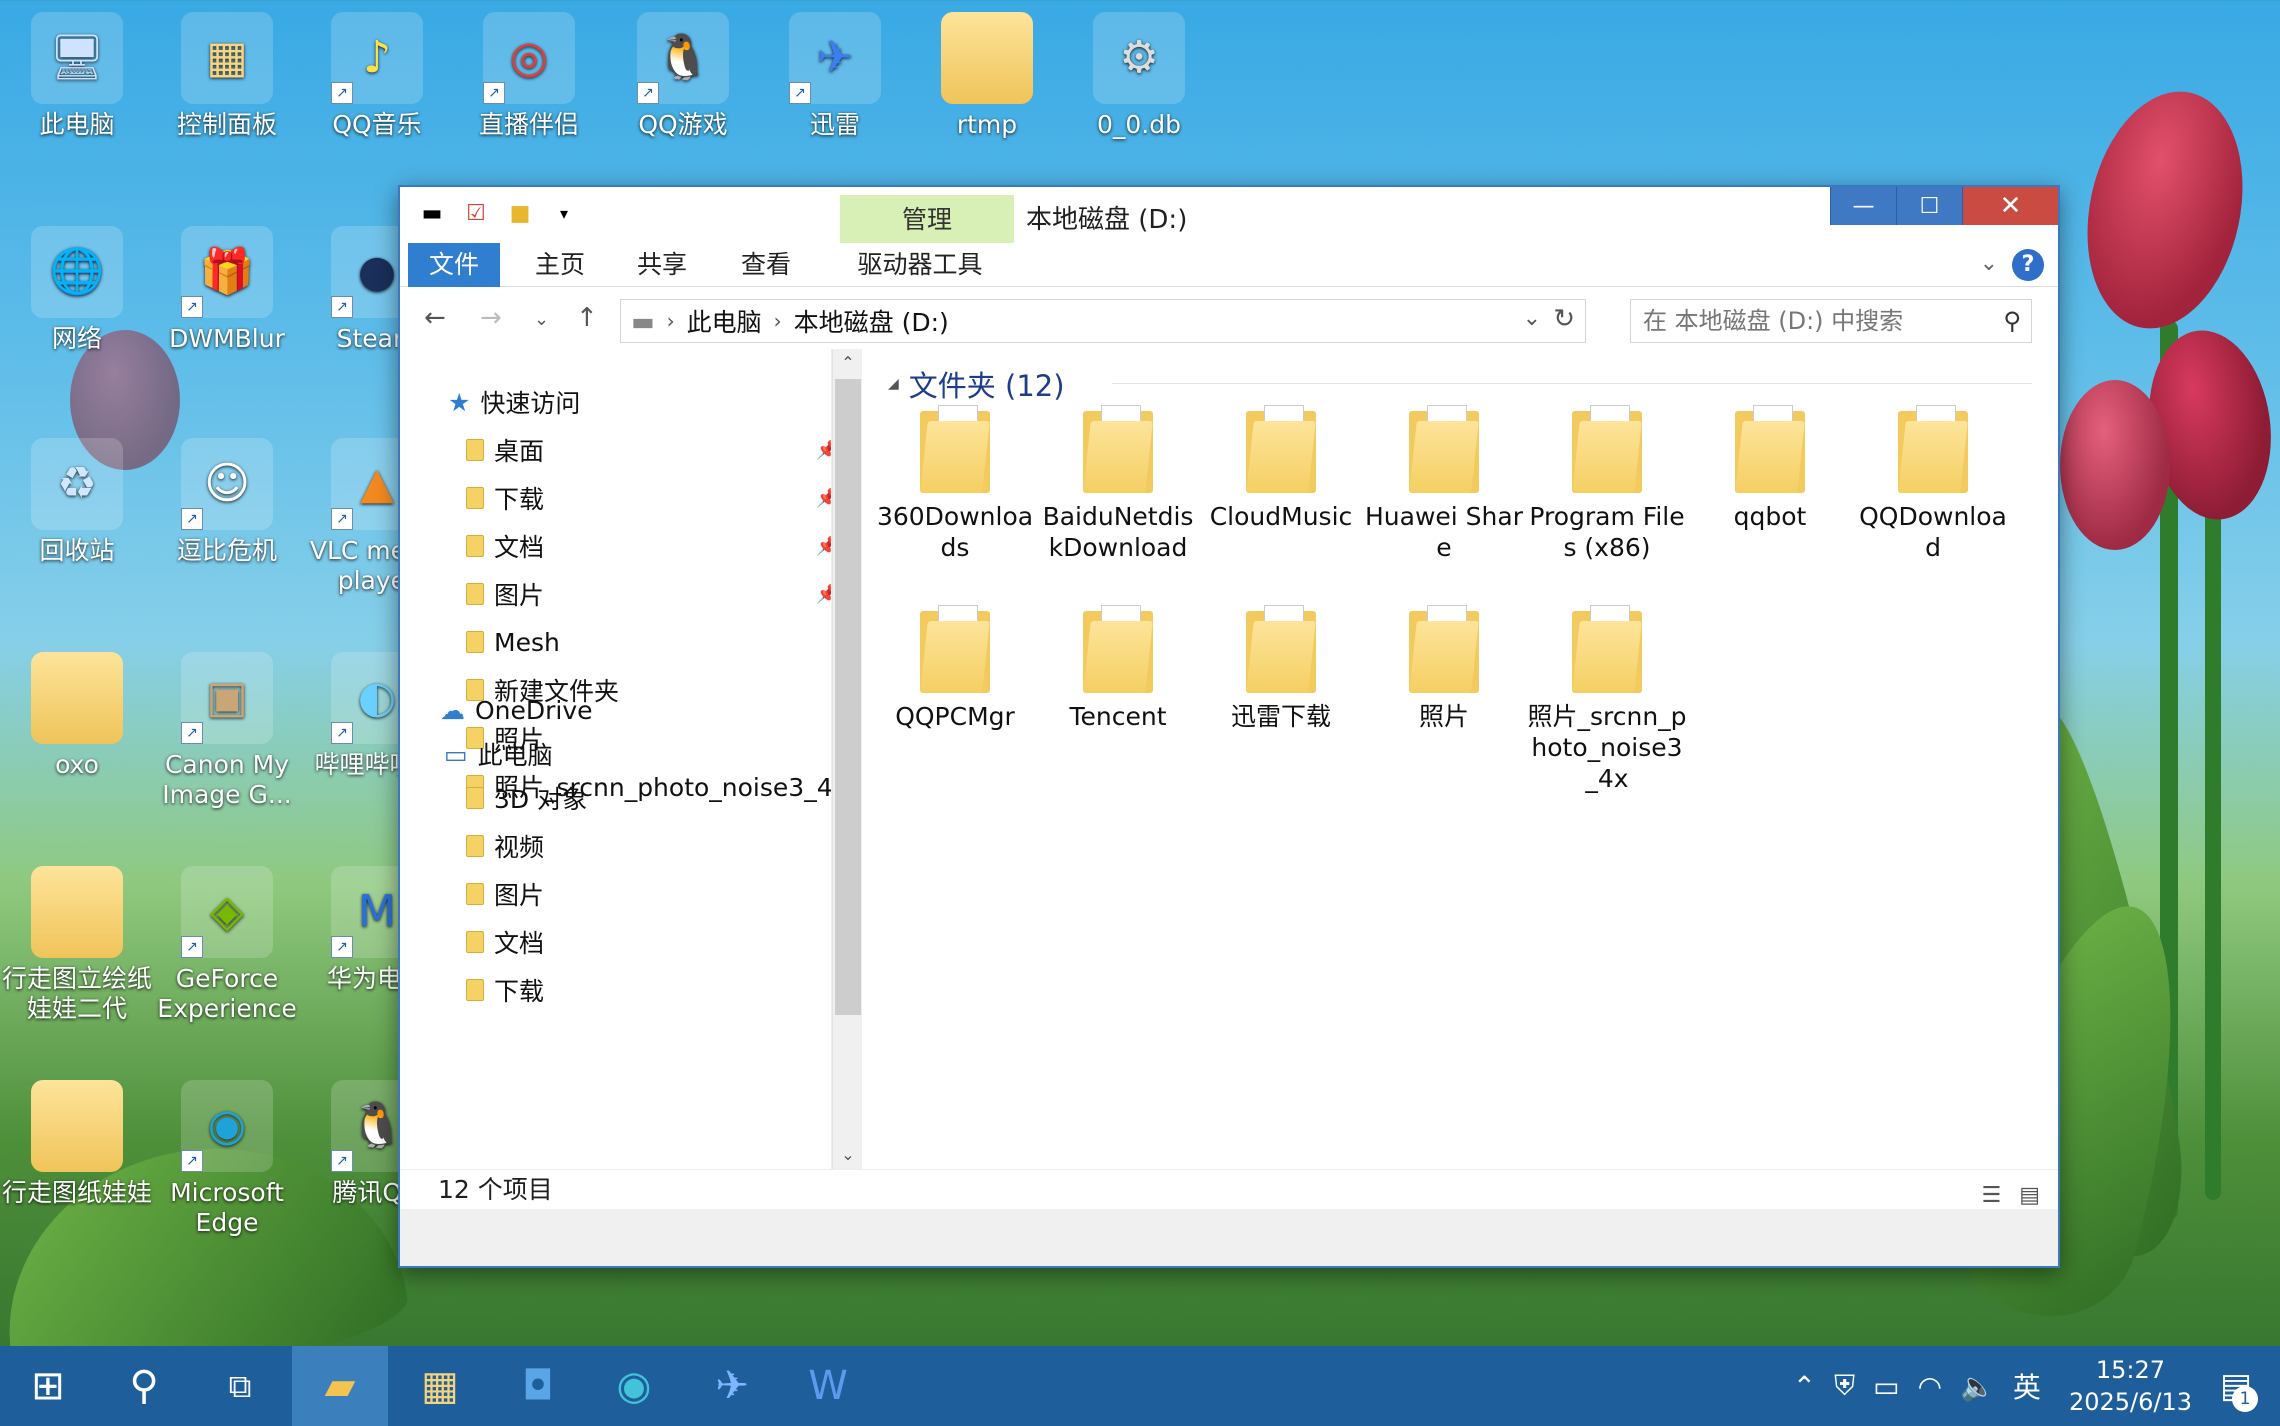 The width and height of the screenshot is (2280, 1426). What do you see at coordinates (498, 754) in the screenshot?
I see `nav-this-pc: ▭ 此电脑` at bounding box center [498, 754].